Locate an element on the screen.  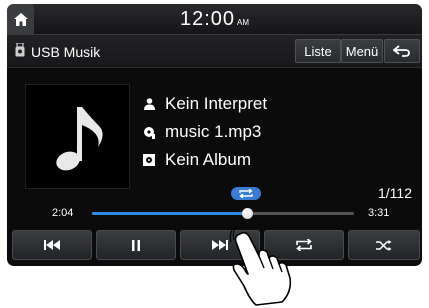
progress-fill is located at coordinates (169, 213).